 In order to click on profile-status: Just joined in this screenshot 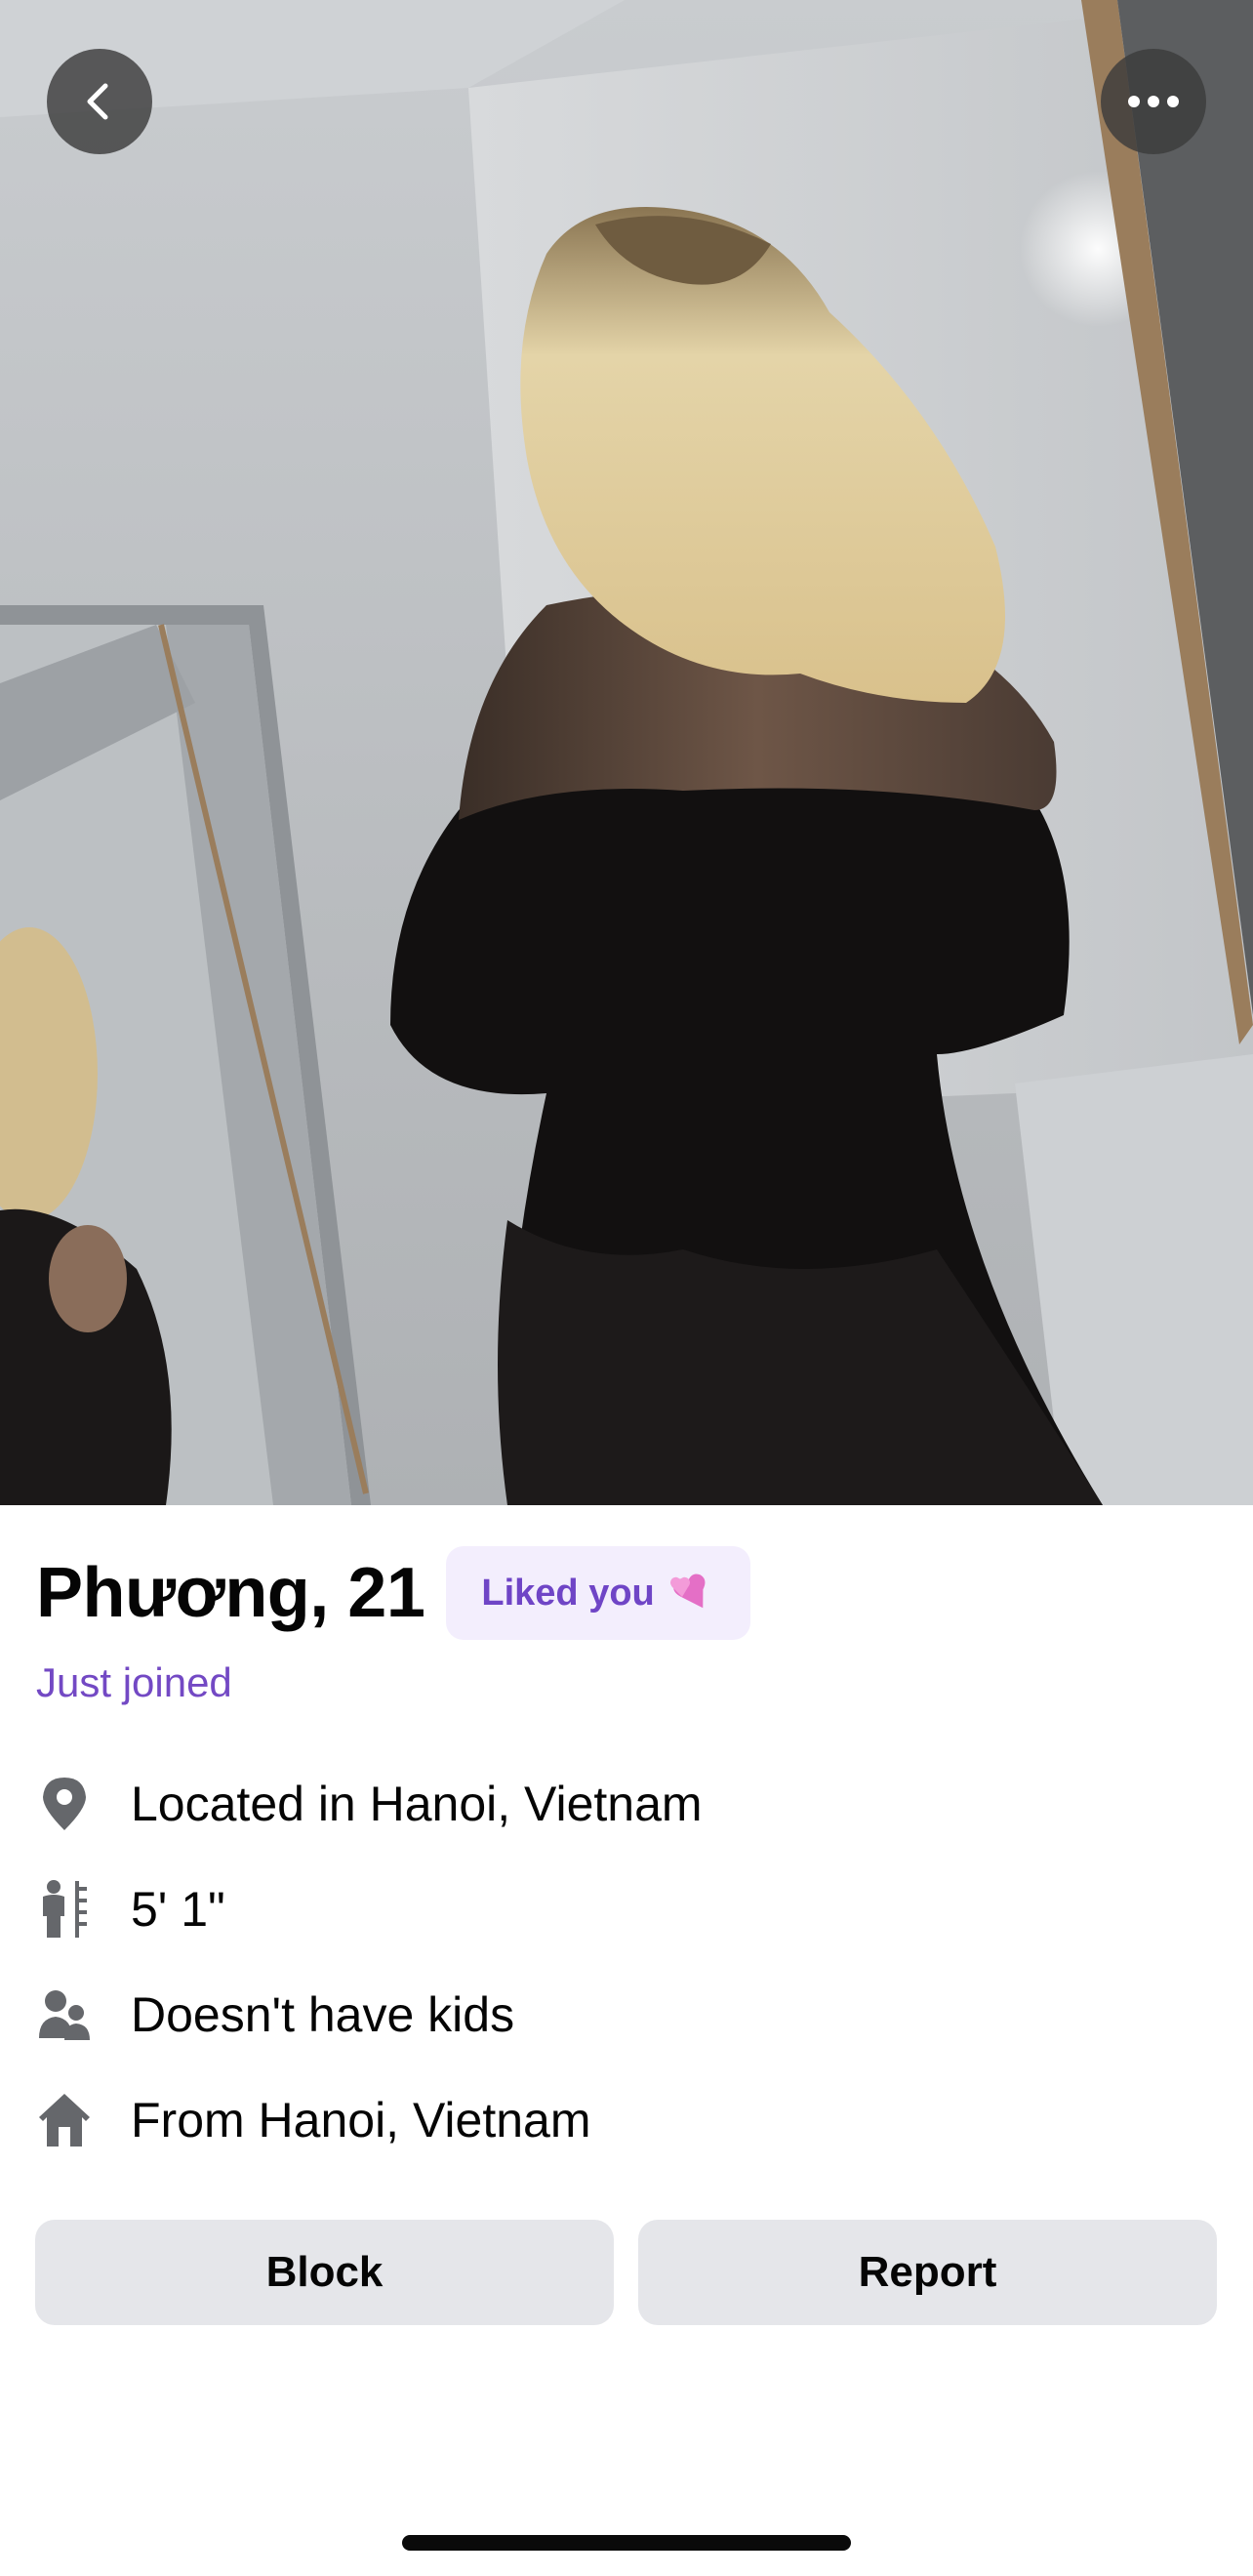, I will do `click(134, 1682)`.